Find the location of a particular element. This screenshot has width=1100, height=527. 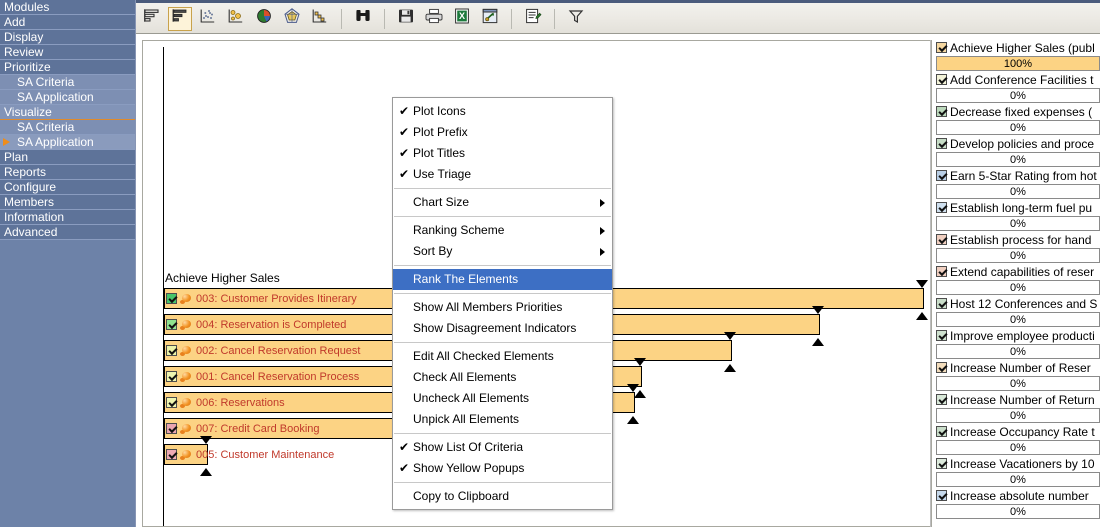

toolbar-button-edit-notes is located at coordinates (533, 19).